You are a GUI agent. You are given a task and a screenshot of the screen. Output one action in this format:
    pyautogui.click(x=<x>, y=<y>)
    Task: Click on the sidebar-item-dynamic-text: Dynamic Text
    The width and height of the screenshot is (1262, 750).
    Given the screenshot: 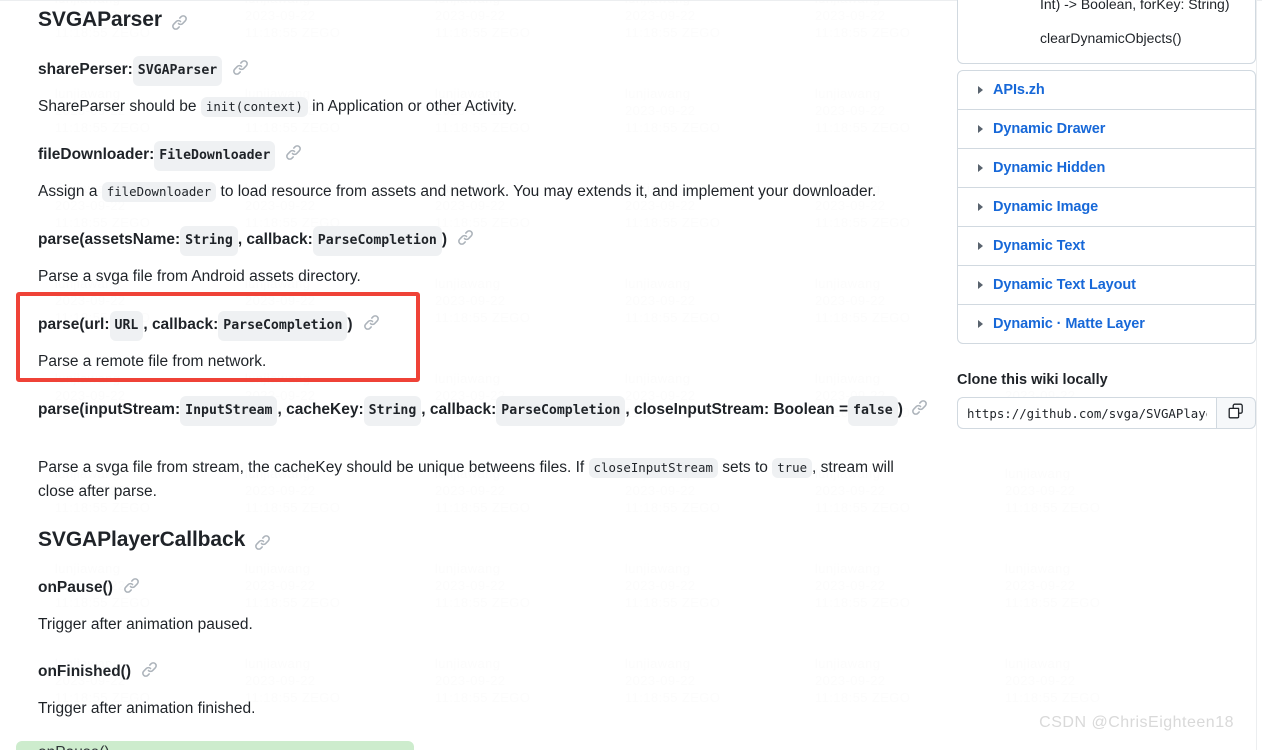 What is the action you would take?
    pyautogui.click(x=1106, y=245)
    